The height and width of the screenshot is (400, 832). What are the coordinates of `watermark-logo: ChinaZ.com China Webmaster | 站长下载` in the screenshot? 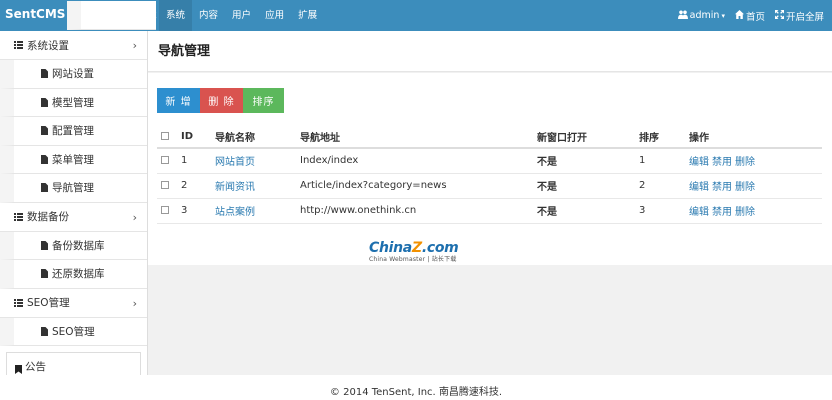 It's located at (416, 253).